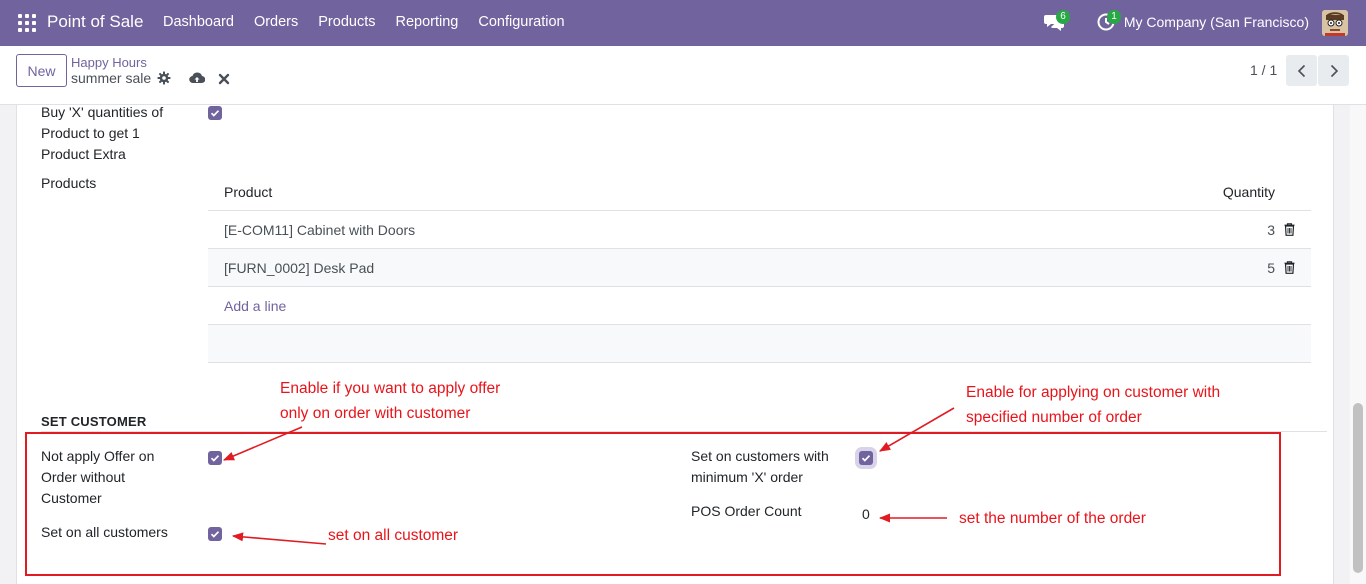 The height and width of the screenshot is (584, 1366). I want to click on empty-row, so click(759, 344).